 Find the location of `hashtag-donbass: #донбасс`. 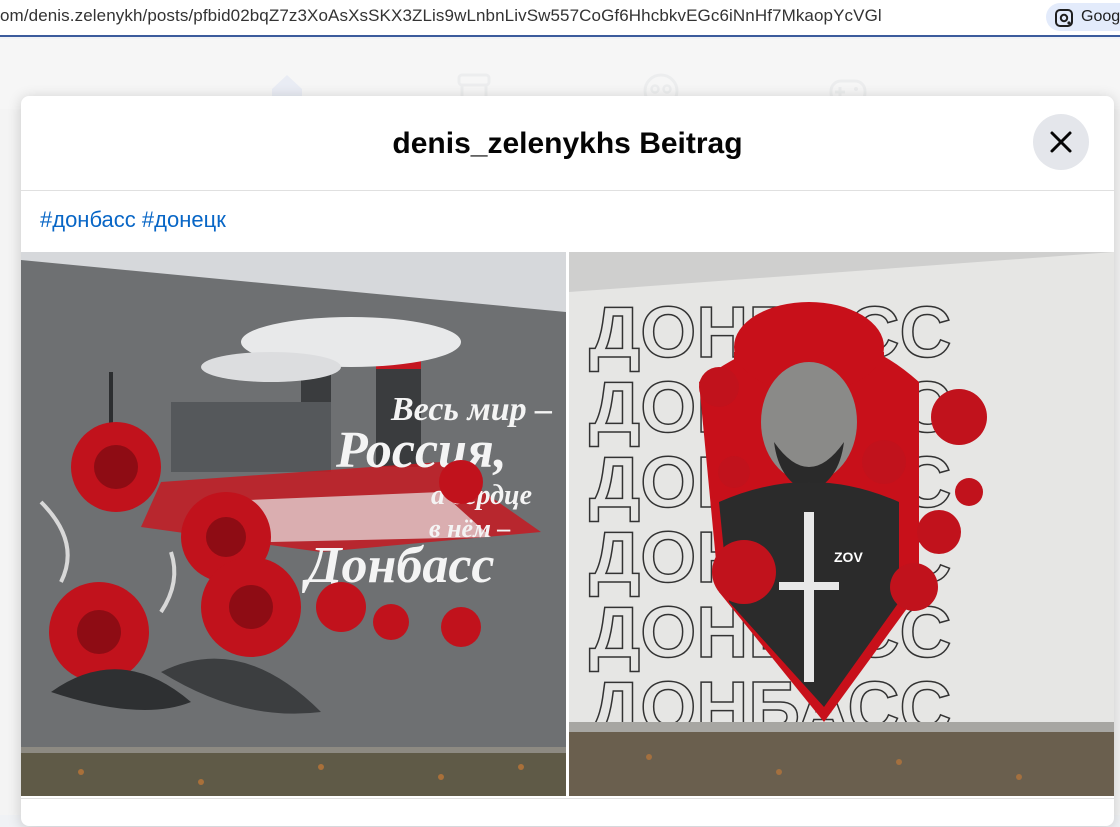

hashtag-donbass: #донбасс is located at coordinates (88, 219).